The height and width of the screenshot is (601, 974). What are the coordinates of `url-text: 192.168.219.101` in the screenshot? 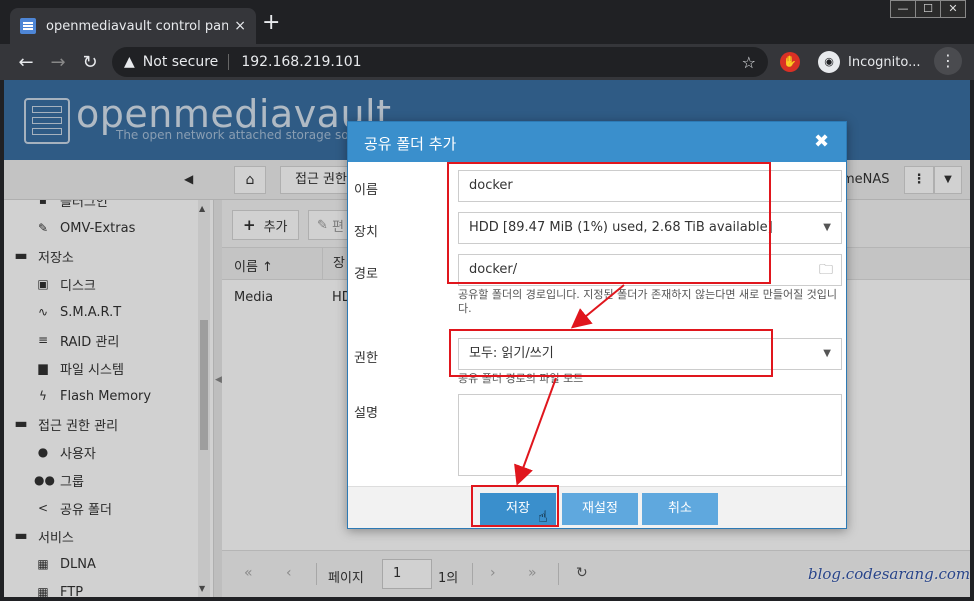 It's located at (491, 62).